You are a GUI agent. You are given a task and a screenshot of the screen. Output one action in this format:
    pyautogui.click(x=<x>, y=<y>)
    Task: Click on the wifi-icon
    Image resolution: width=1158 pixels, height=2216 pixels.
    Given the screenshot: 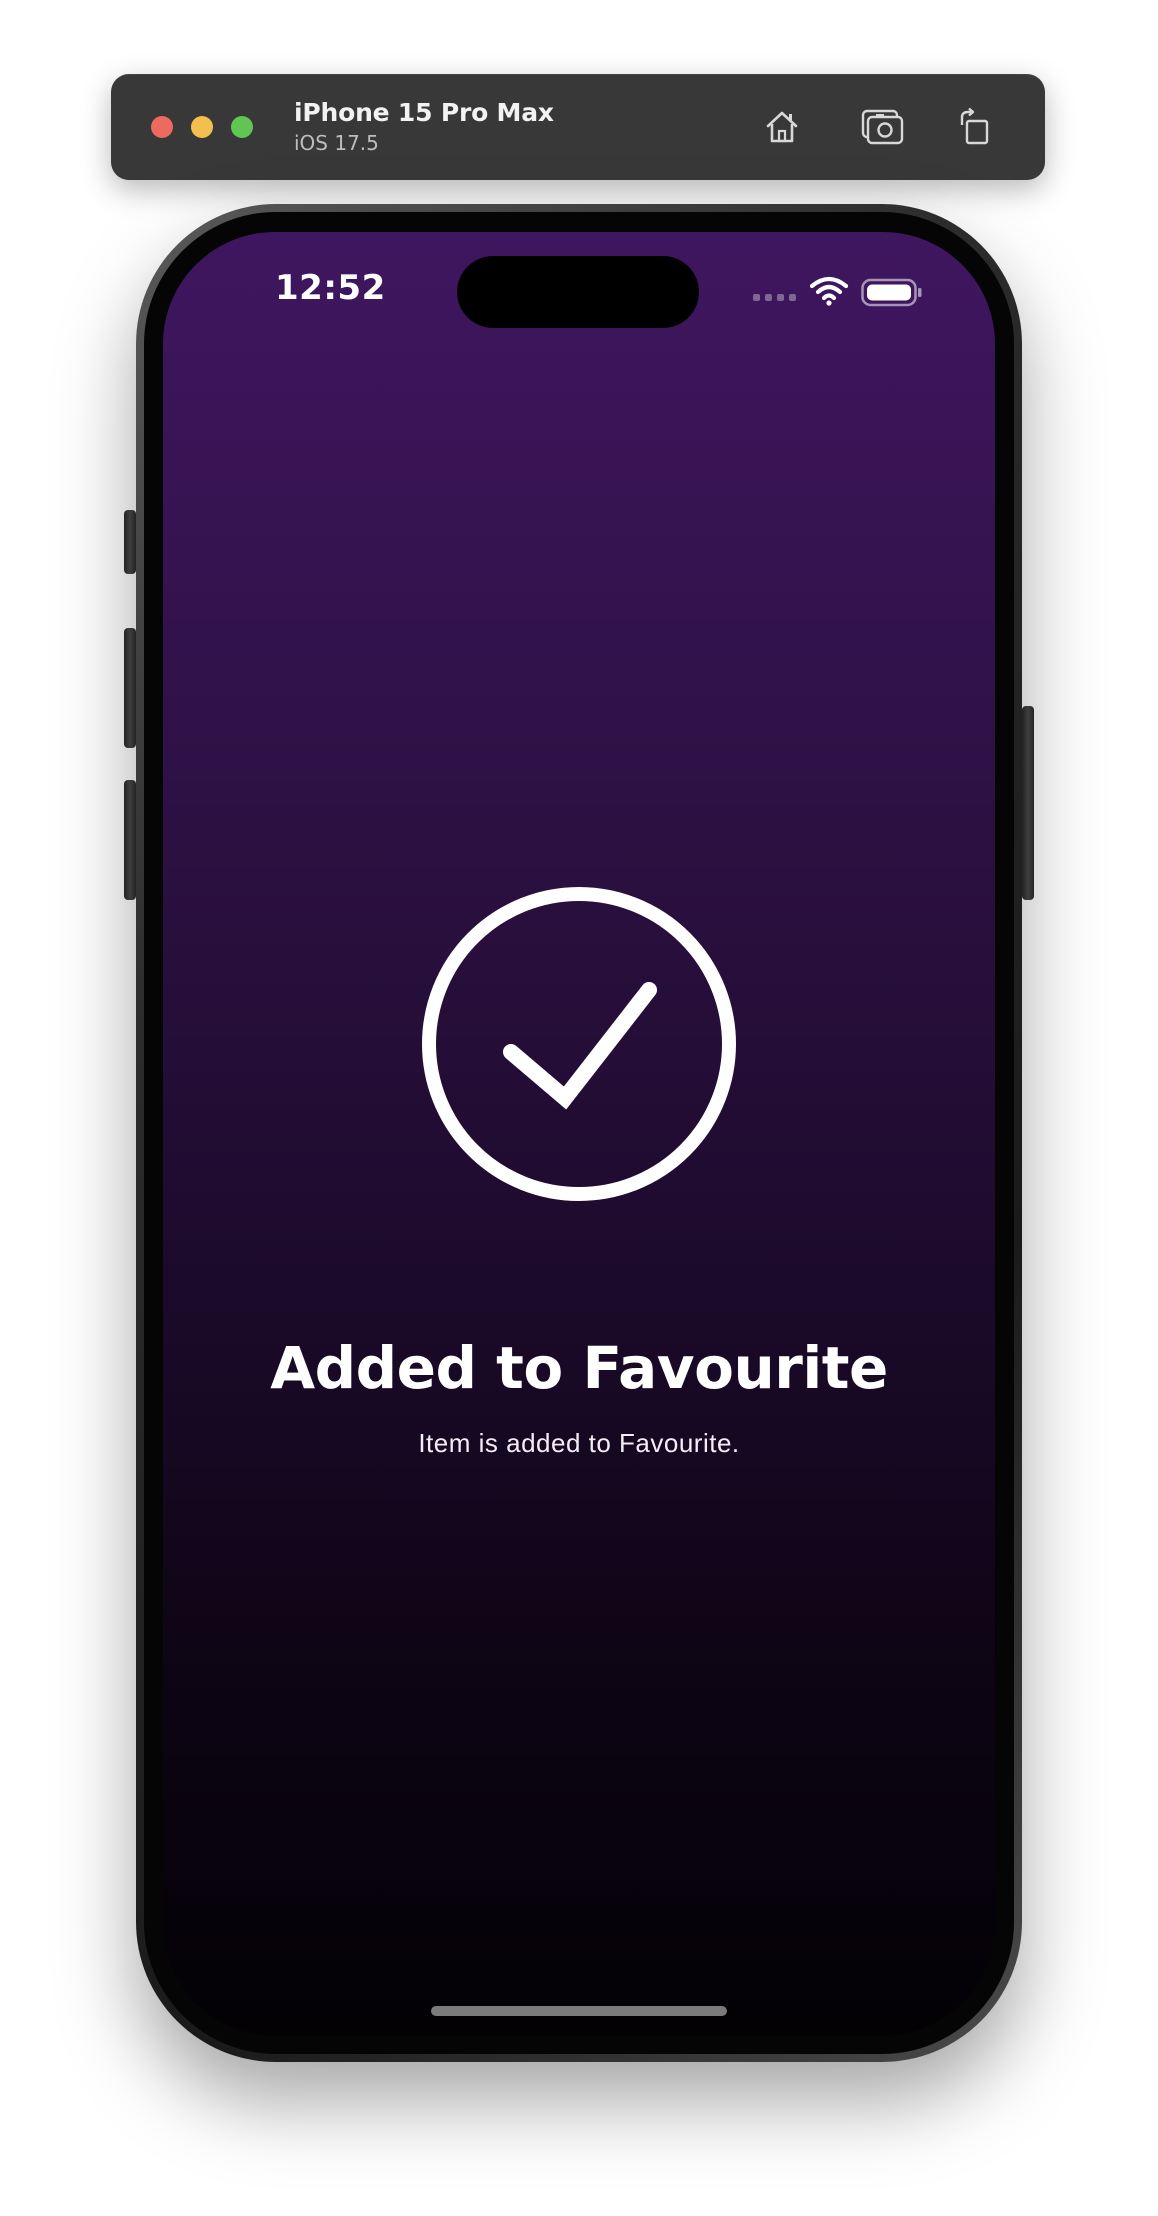 What is the action you would take?
    pyautogui.click(x=829, y=291)
    